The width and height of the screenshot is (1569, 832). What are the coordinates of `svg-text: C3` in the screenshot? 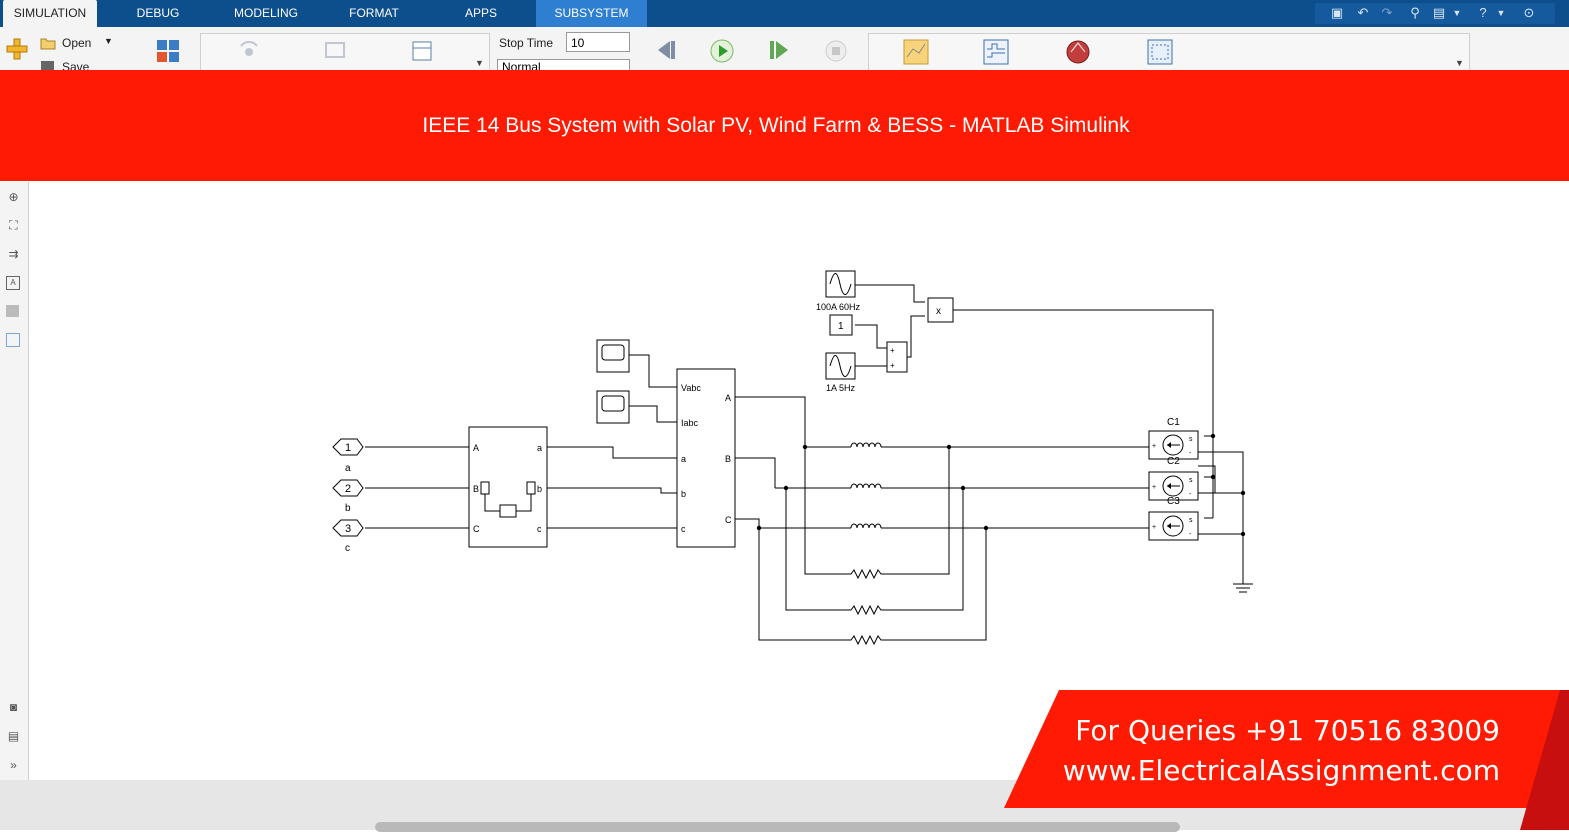 It's located at (1173, 501).